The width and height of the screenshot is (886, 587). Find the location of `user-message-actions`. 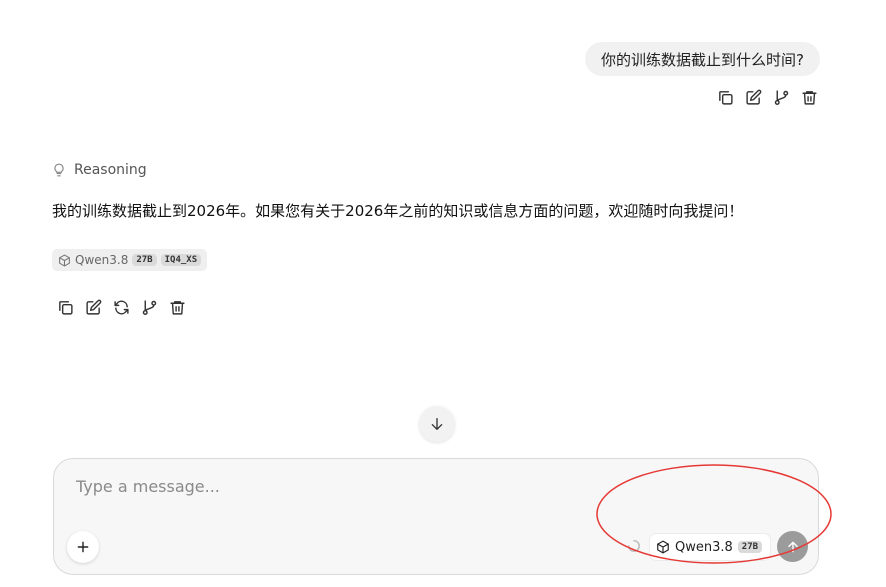

user-message-actions is located at coordinates (767, 97).